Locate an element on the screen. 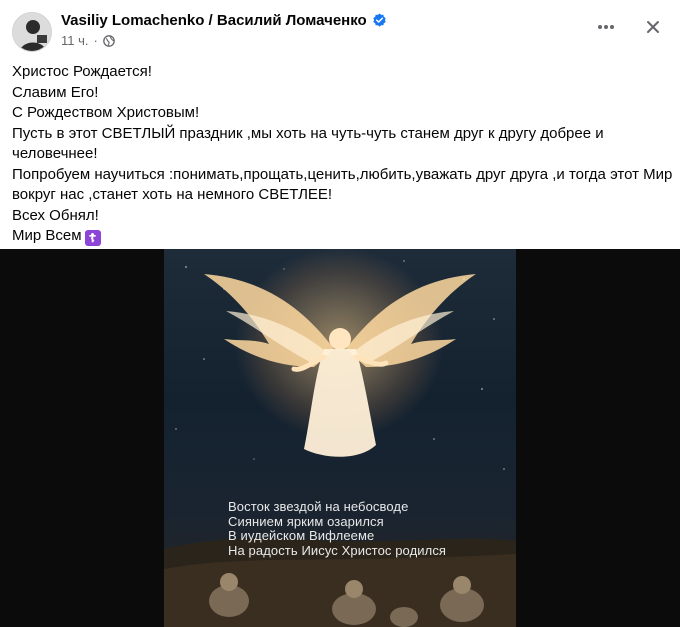 The height and width of the screenshot is (627, 680). post-text-line: С Рождеством Христовым! is located at coordinates (106, 112).